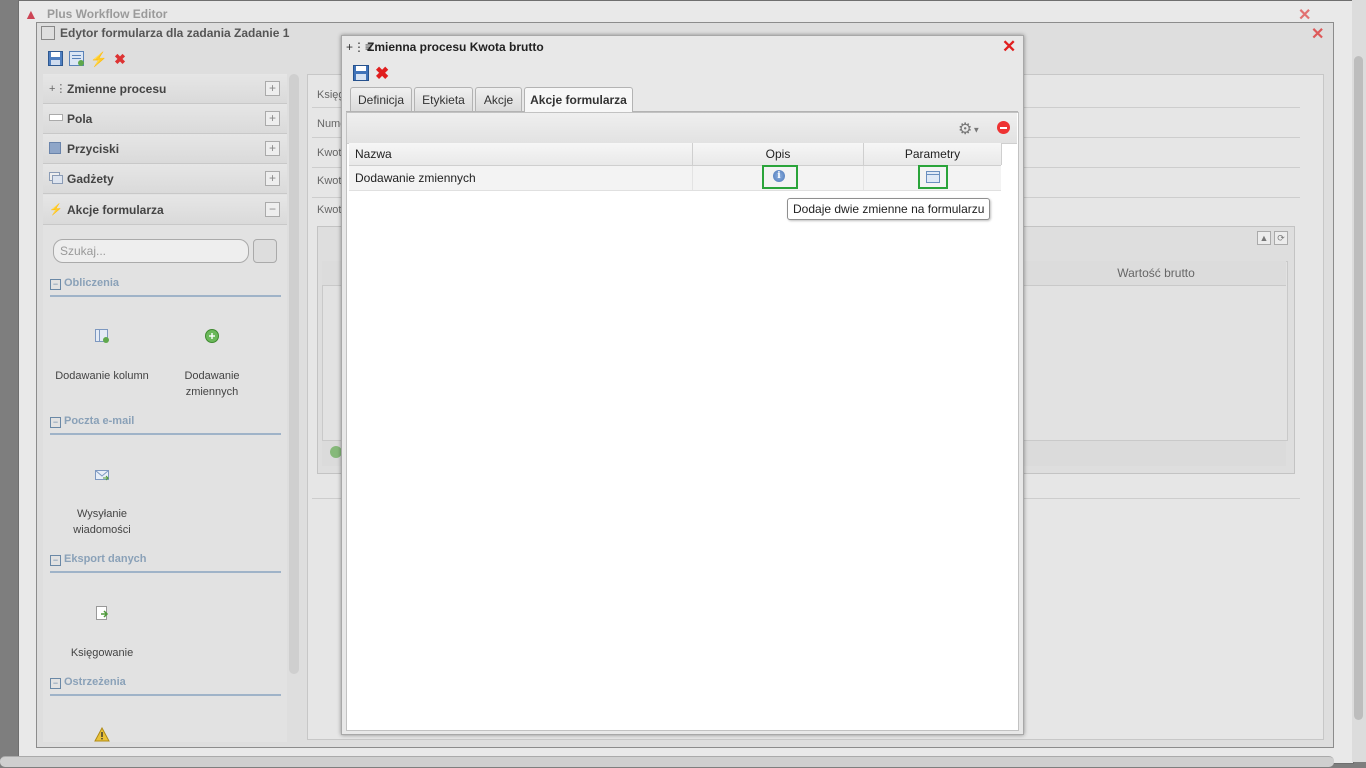 Image resolution: width=1366 pixels, height=768 pixels. Describe the element at coordinates (80, 119) in the screenshot. I see `section-label: Pola` at that location.